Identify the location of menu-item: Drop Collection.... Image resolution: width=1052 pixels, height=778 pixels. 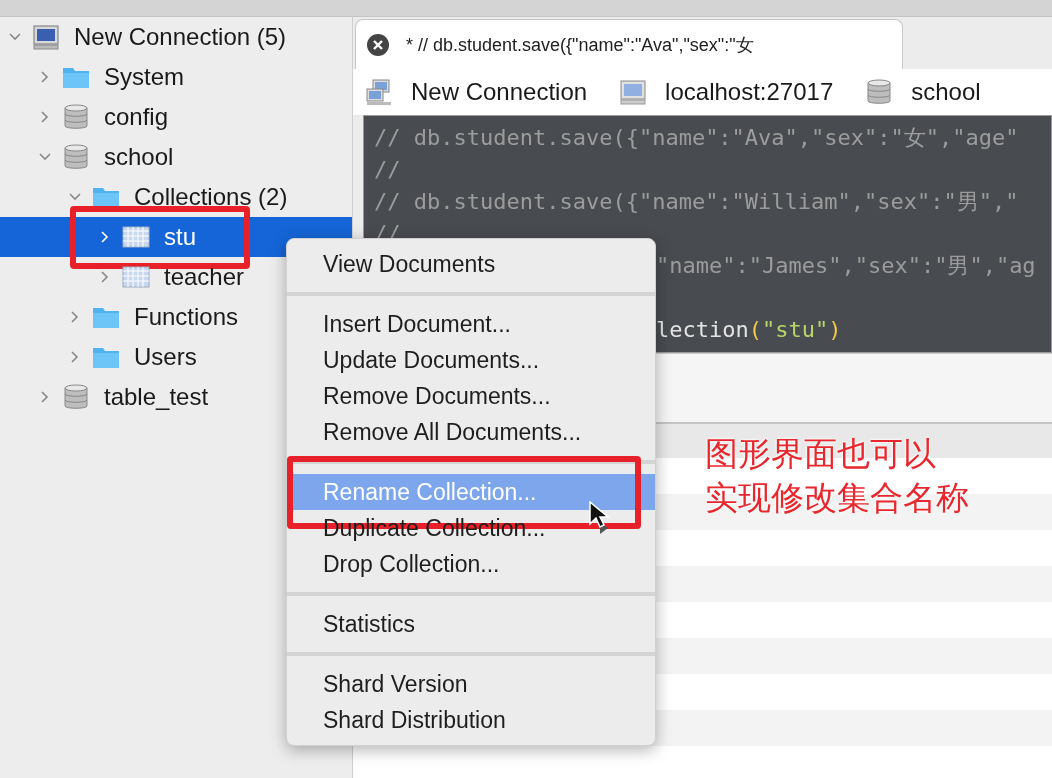
(471, 564).